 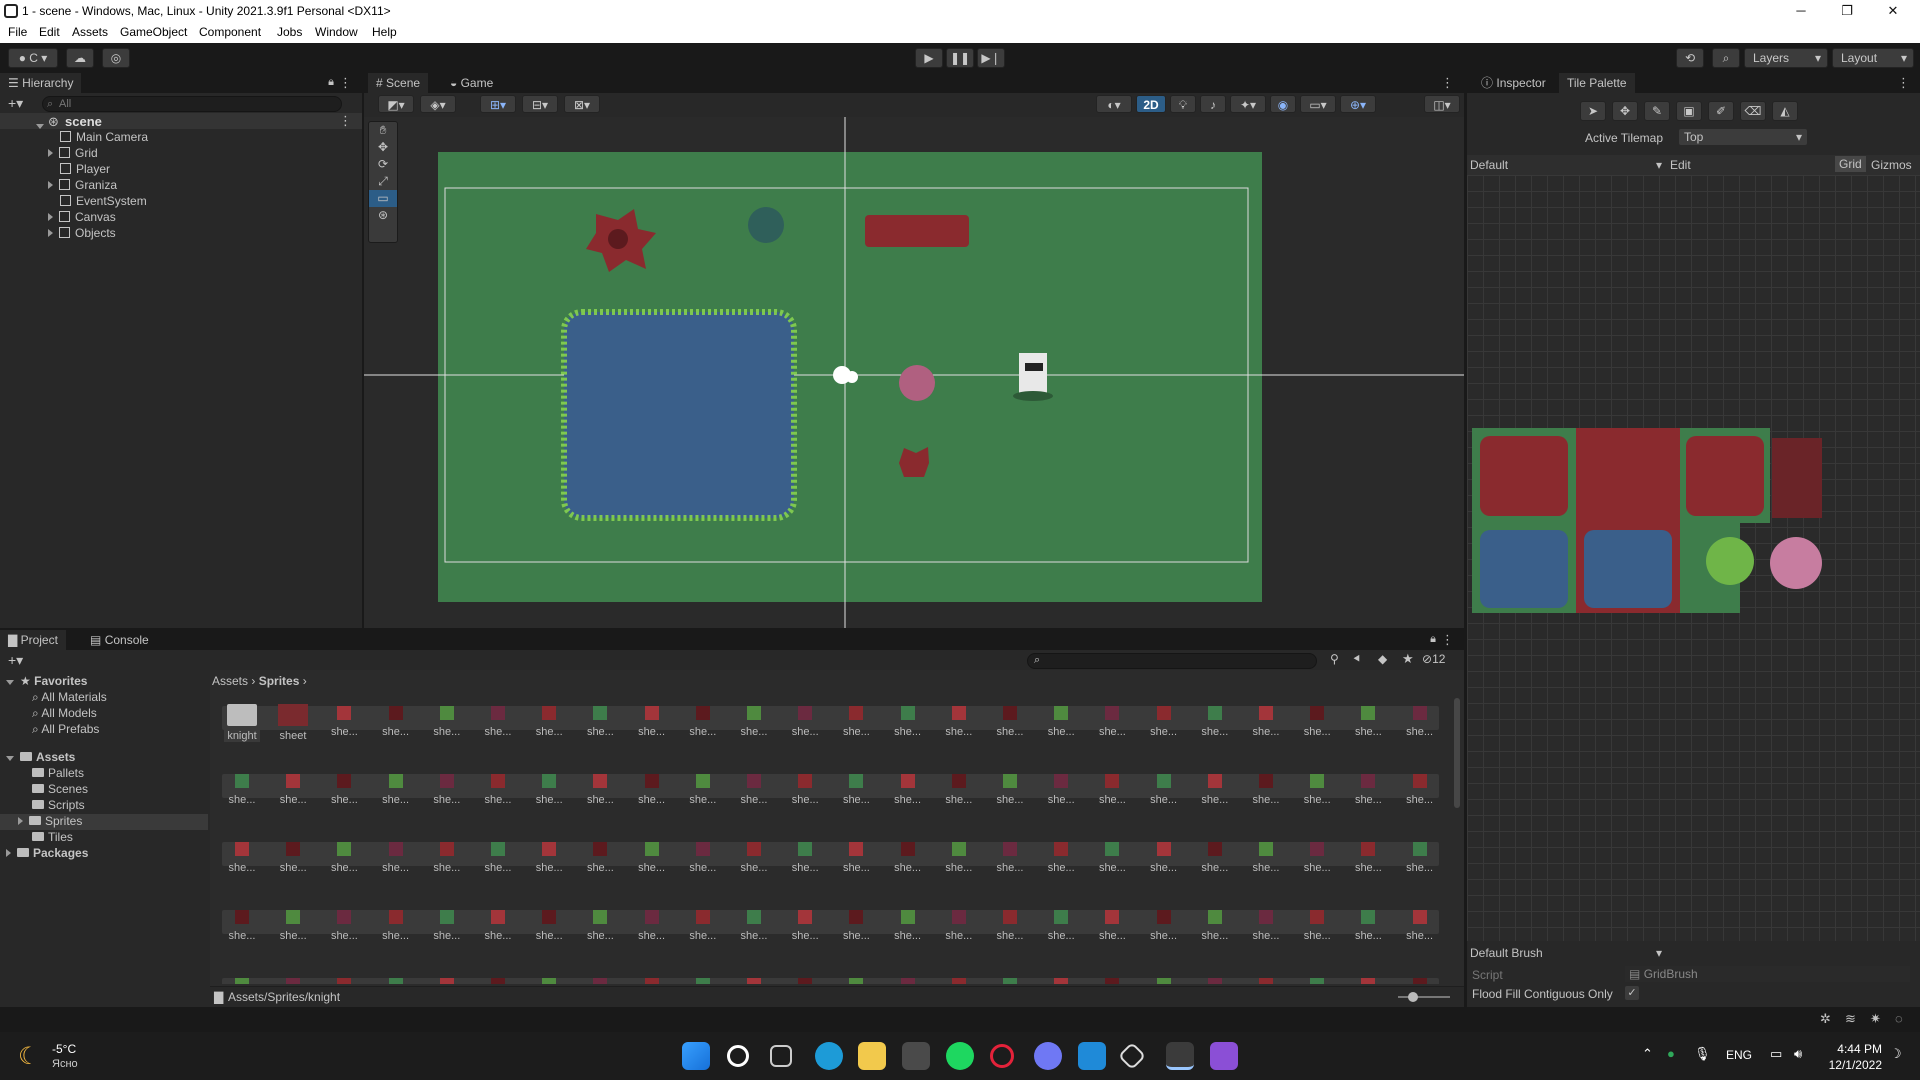 I want to click on bug-icon: ✷, so click(x=1875, y=1019).